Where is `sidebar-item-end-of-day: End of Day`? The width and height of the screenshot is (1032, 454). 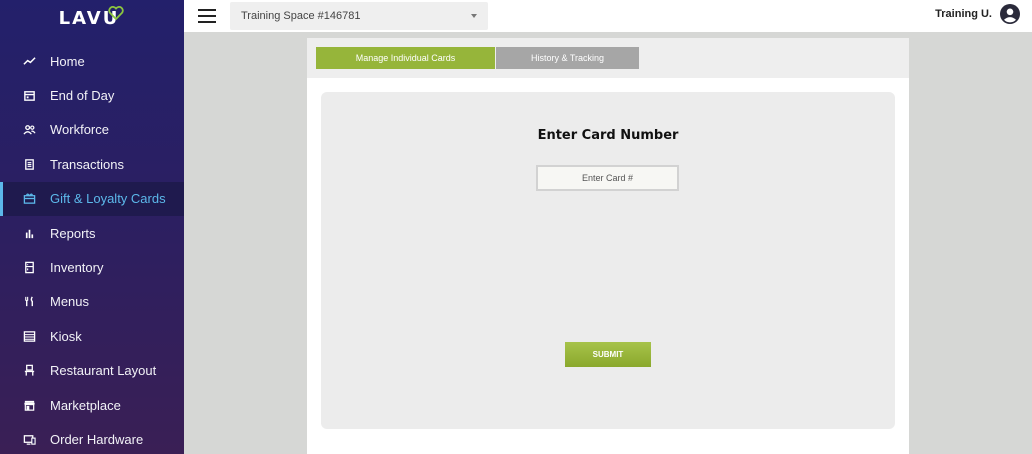
sidebar-item-end-of-day: End of Day is located at coordinates (92, 95).